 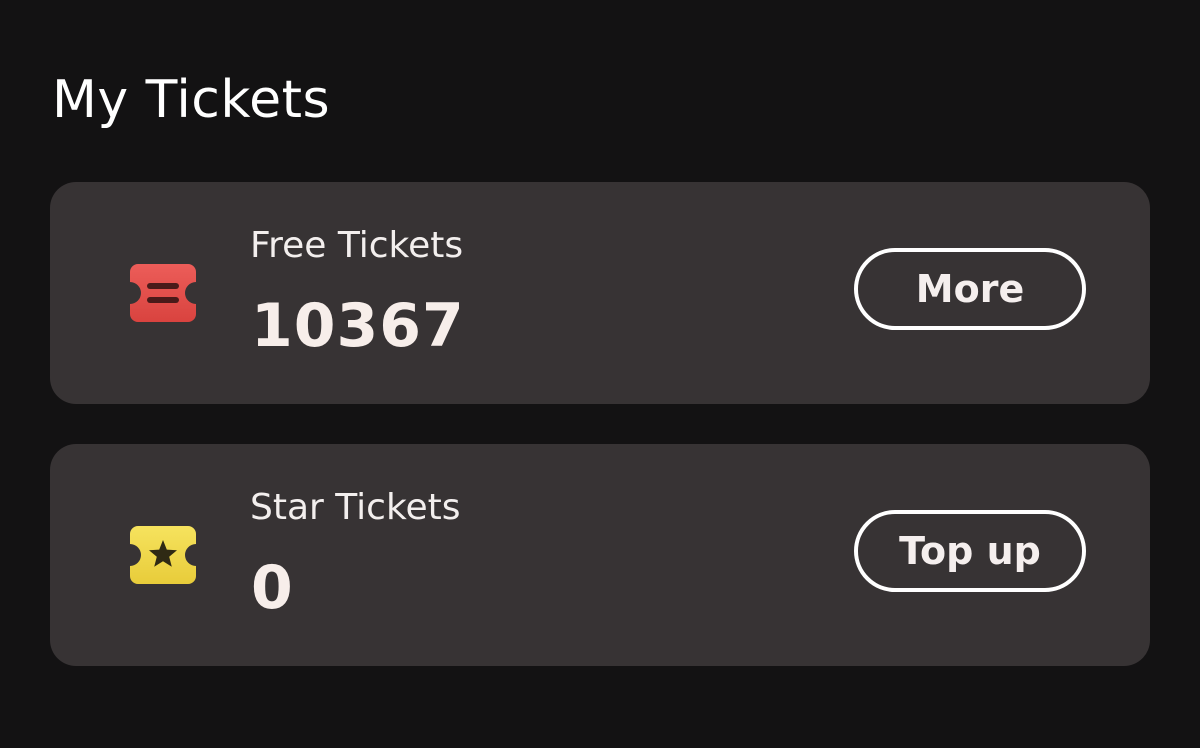 What do you see at coordinates (358, 326) in the screenshot?
I see `free-tickets-count: 10367` at bounding box center [358, 326].